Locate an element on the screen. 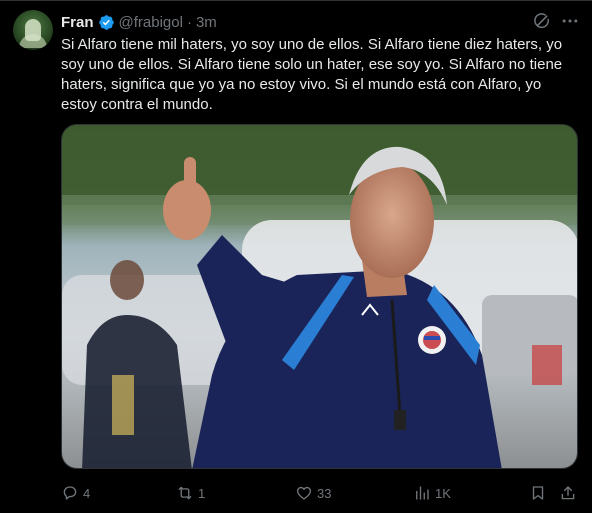  views-button: 1K is located at coordinates (432, 493).